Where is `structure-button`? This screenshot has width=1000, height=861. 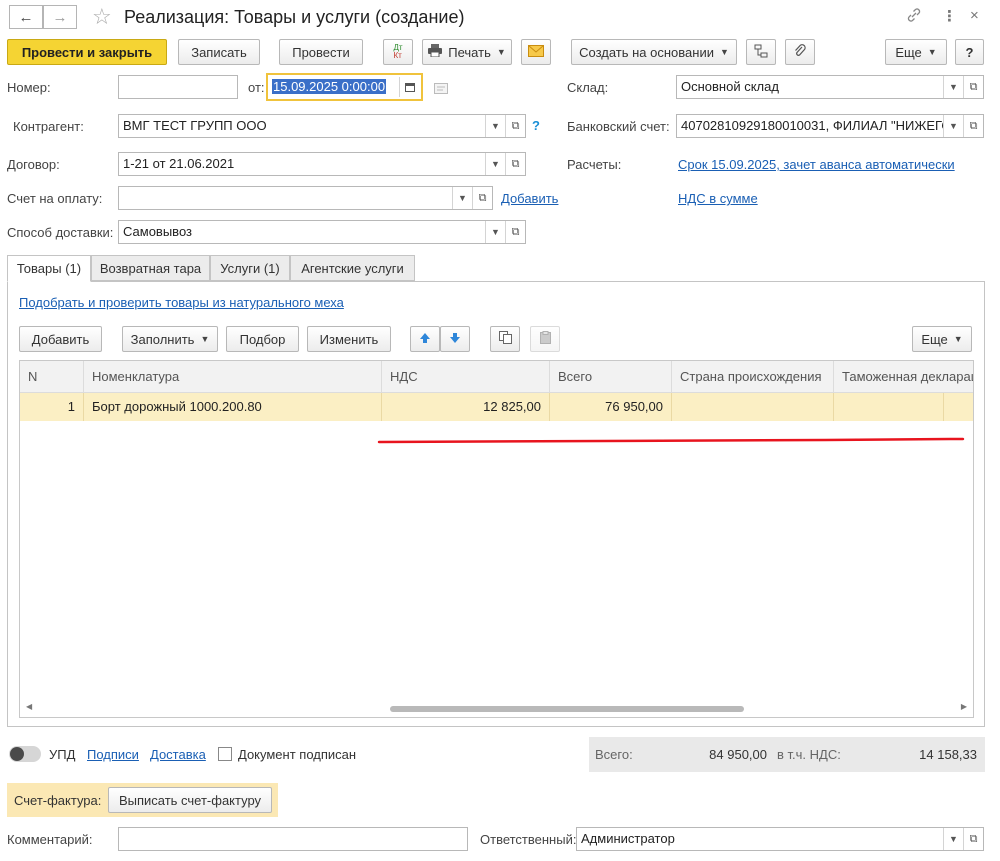 structure-button is located at coordinates (761, 52).